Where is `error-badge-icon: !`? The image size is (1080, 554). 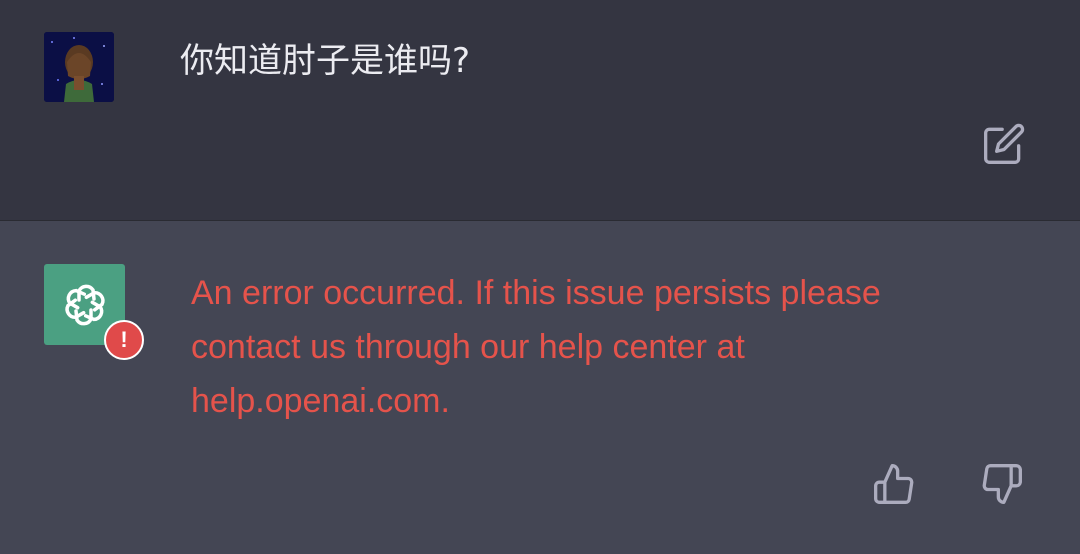
error-badge-icon: ! is located at coordinates (124, 340).